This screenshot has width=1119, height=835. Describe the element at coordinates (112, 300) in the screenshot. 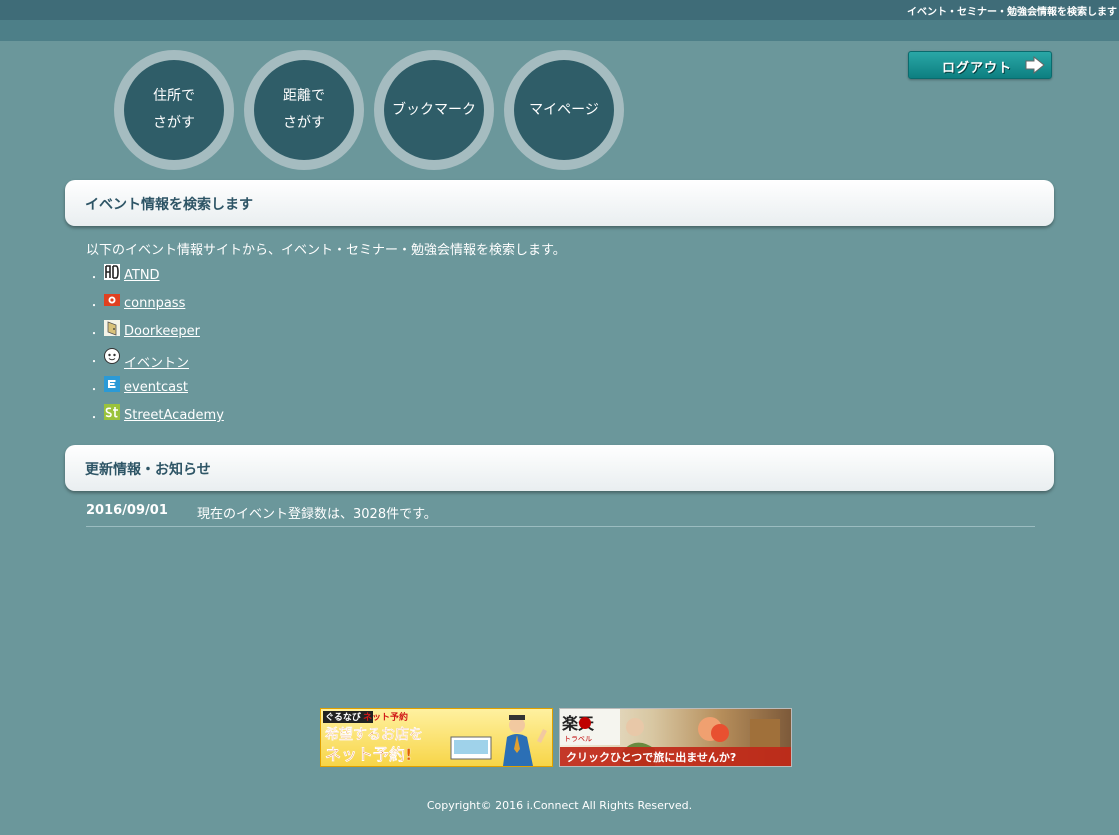

I see `connpass-icon` at that location.